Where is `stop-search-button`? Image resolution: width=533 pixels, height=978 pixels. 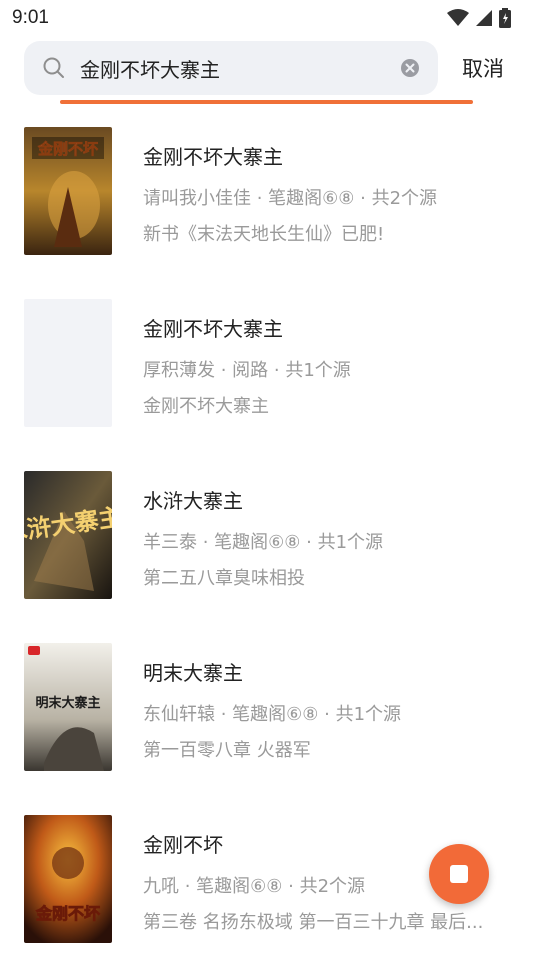 stop-search-button is located at coordinates (459, 874).